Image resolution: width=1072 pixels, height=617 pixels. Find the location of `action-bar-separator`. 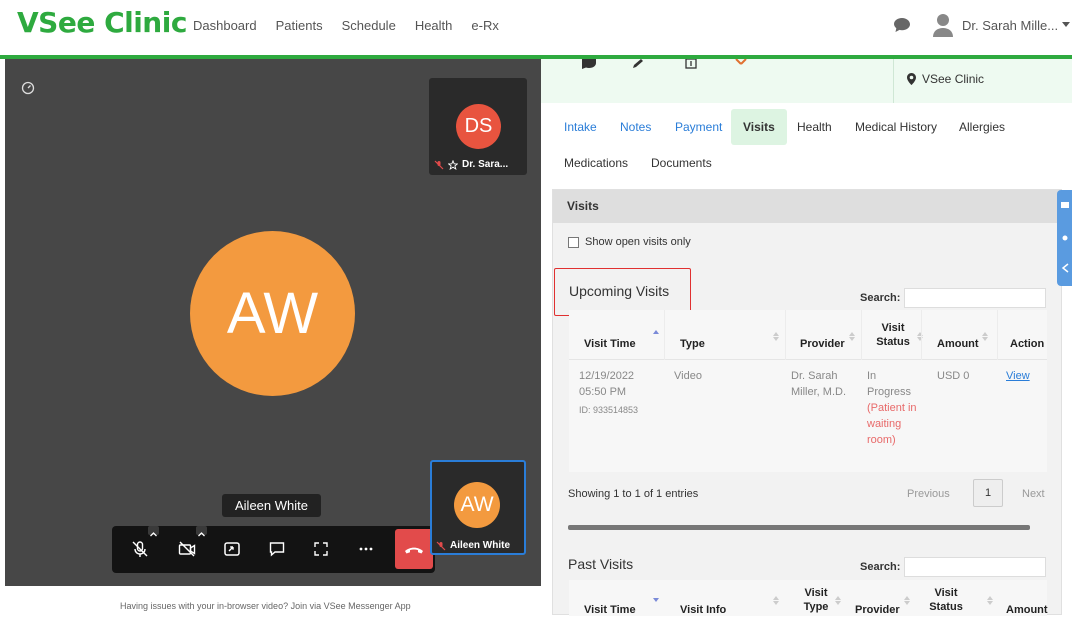

action-bar-separator is located at coordinates (893, 81).